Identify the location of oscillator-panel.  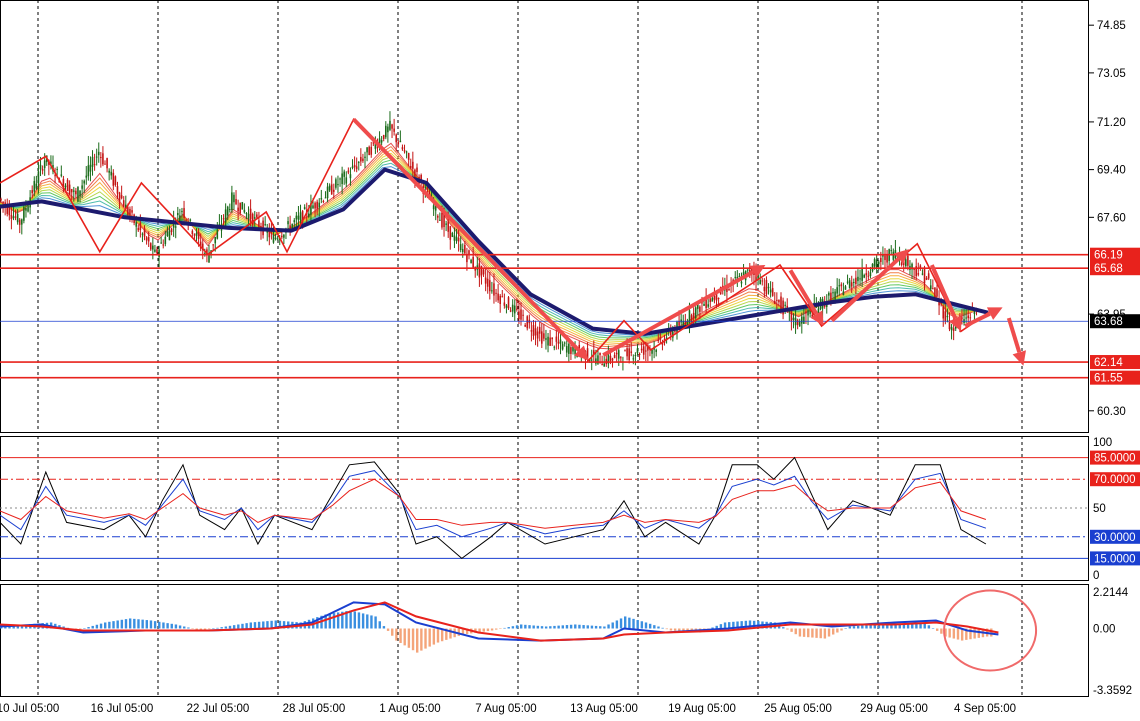
(544, 508).